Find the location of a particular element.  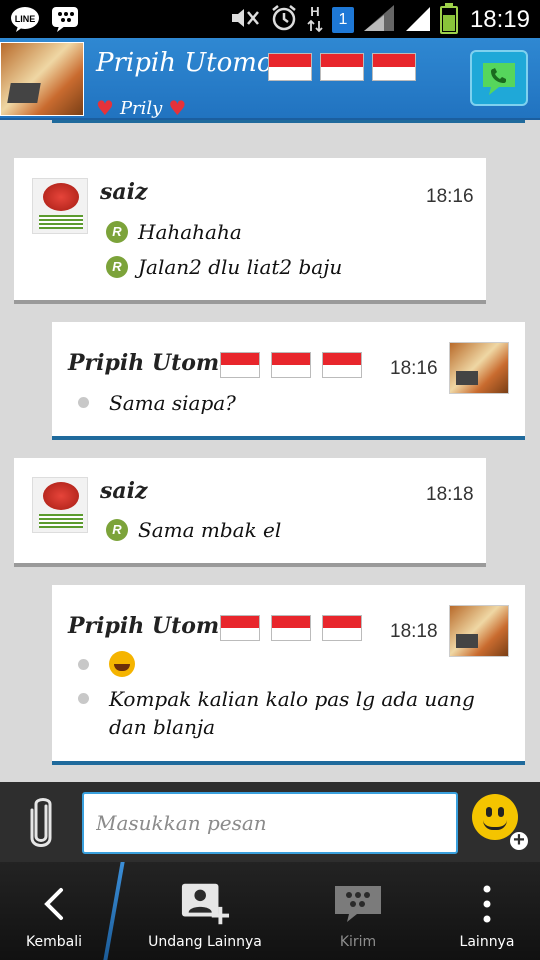

add-contact-icon is located at coordinates (205, 904).